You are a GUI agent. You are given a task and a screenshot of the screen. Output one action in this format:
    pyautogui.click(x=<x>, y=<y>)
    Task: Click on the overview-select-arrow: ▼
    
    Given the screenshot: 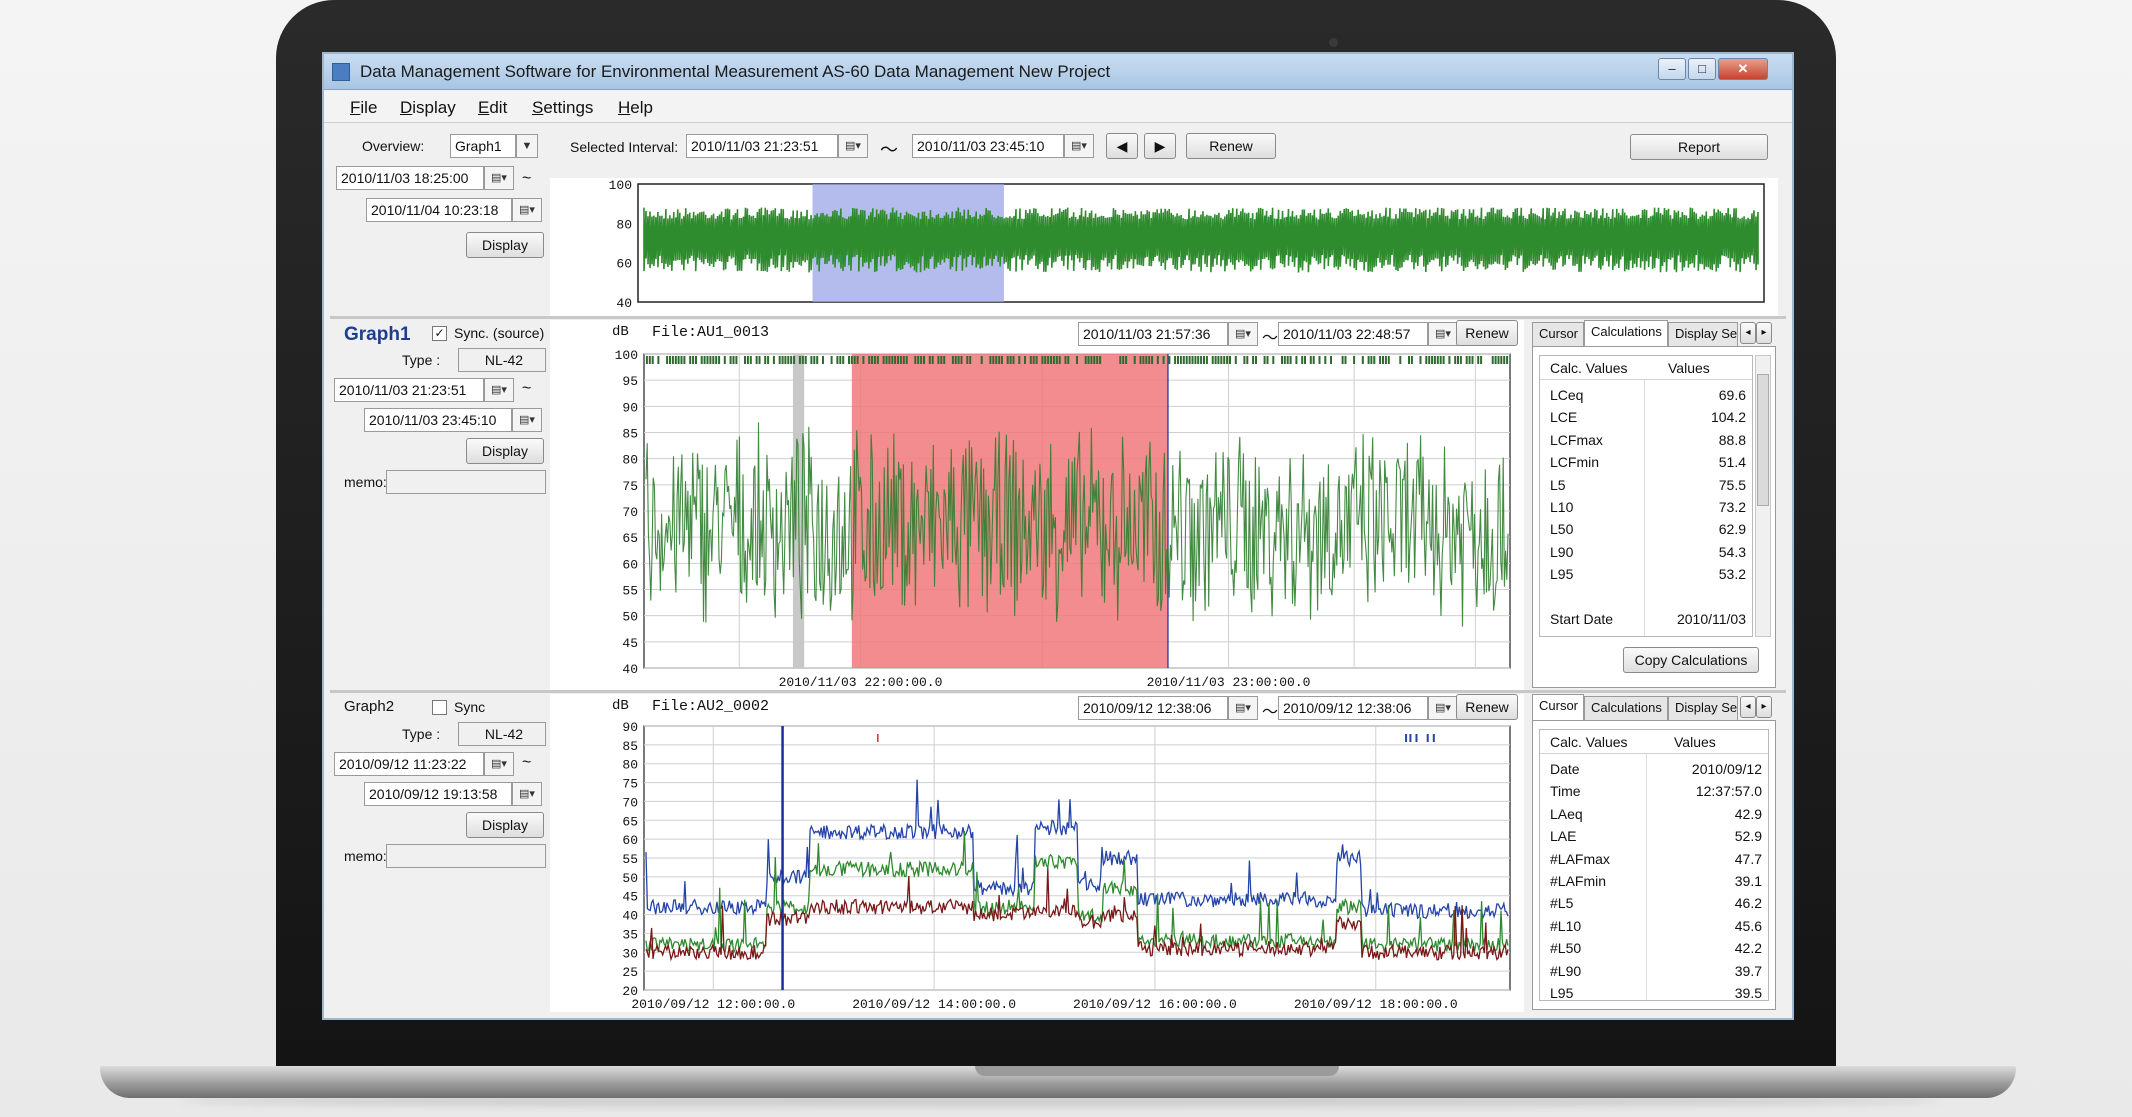 What is the action you would take?
    pyautogui.click(x=527, y=146)
    